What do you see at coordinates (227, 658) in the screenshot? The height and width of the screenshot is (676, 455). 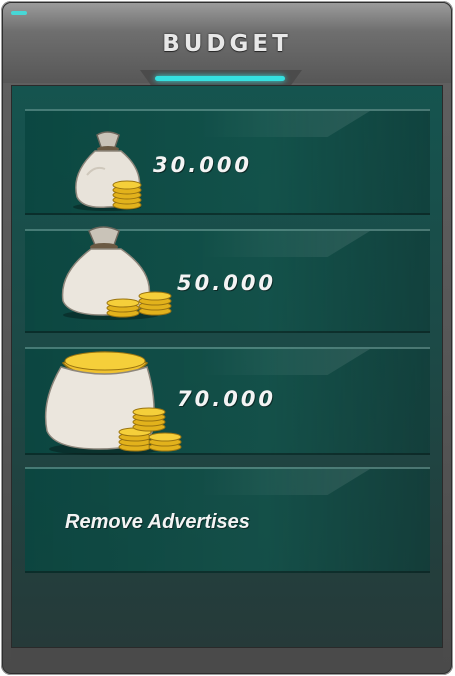 I see `window-footer` at bounding box center [227, 658].